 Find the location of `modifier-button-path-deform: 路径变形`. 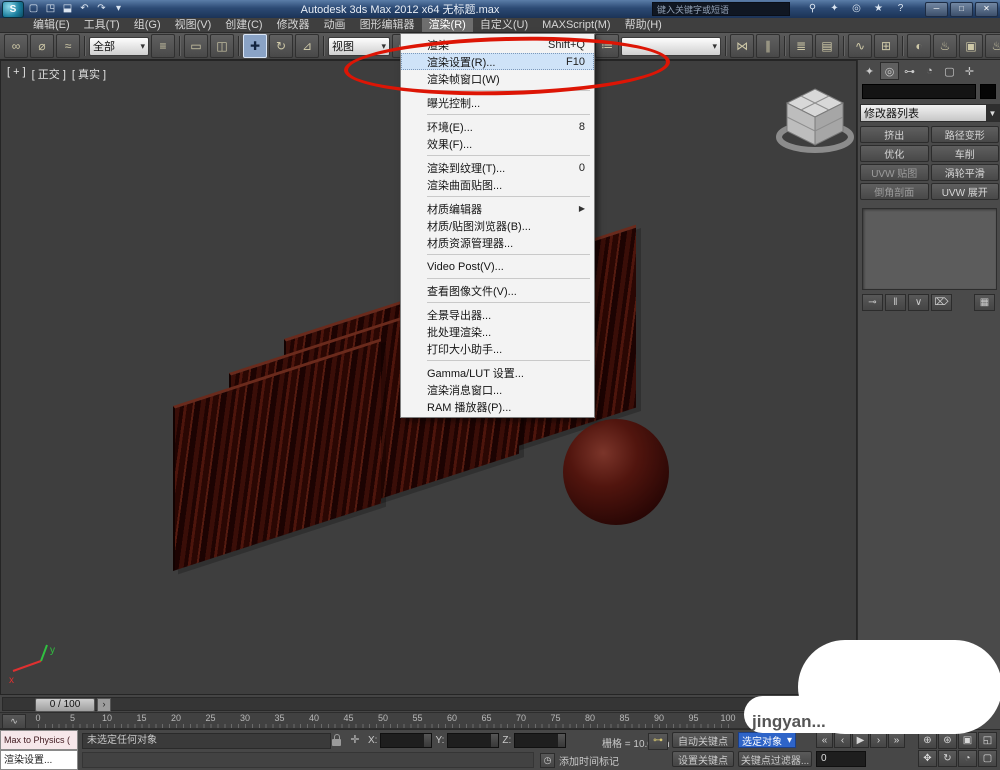

modifier-button-path-deform: 路径变形 is located at coordinates (964, 134).